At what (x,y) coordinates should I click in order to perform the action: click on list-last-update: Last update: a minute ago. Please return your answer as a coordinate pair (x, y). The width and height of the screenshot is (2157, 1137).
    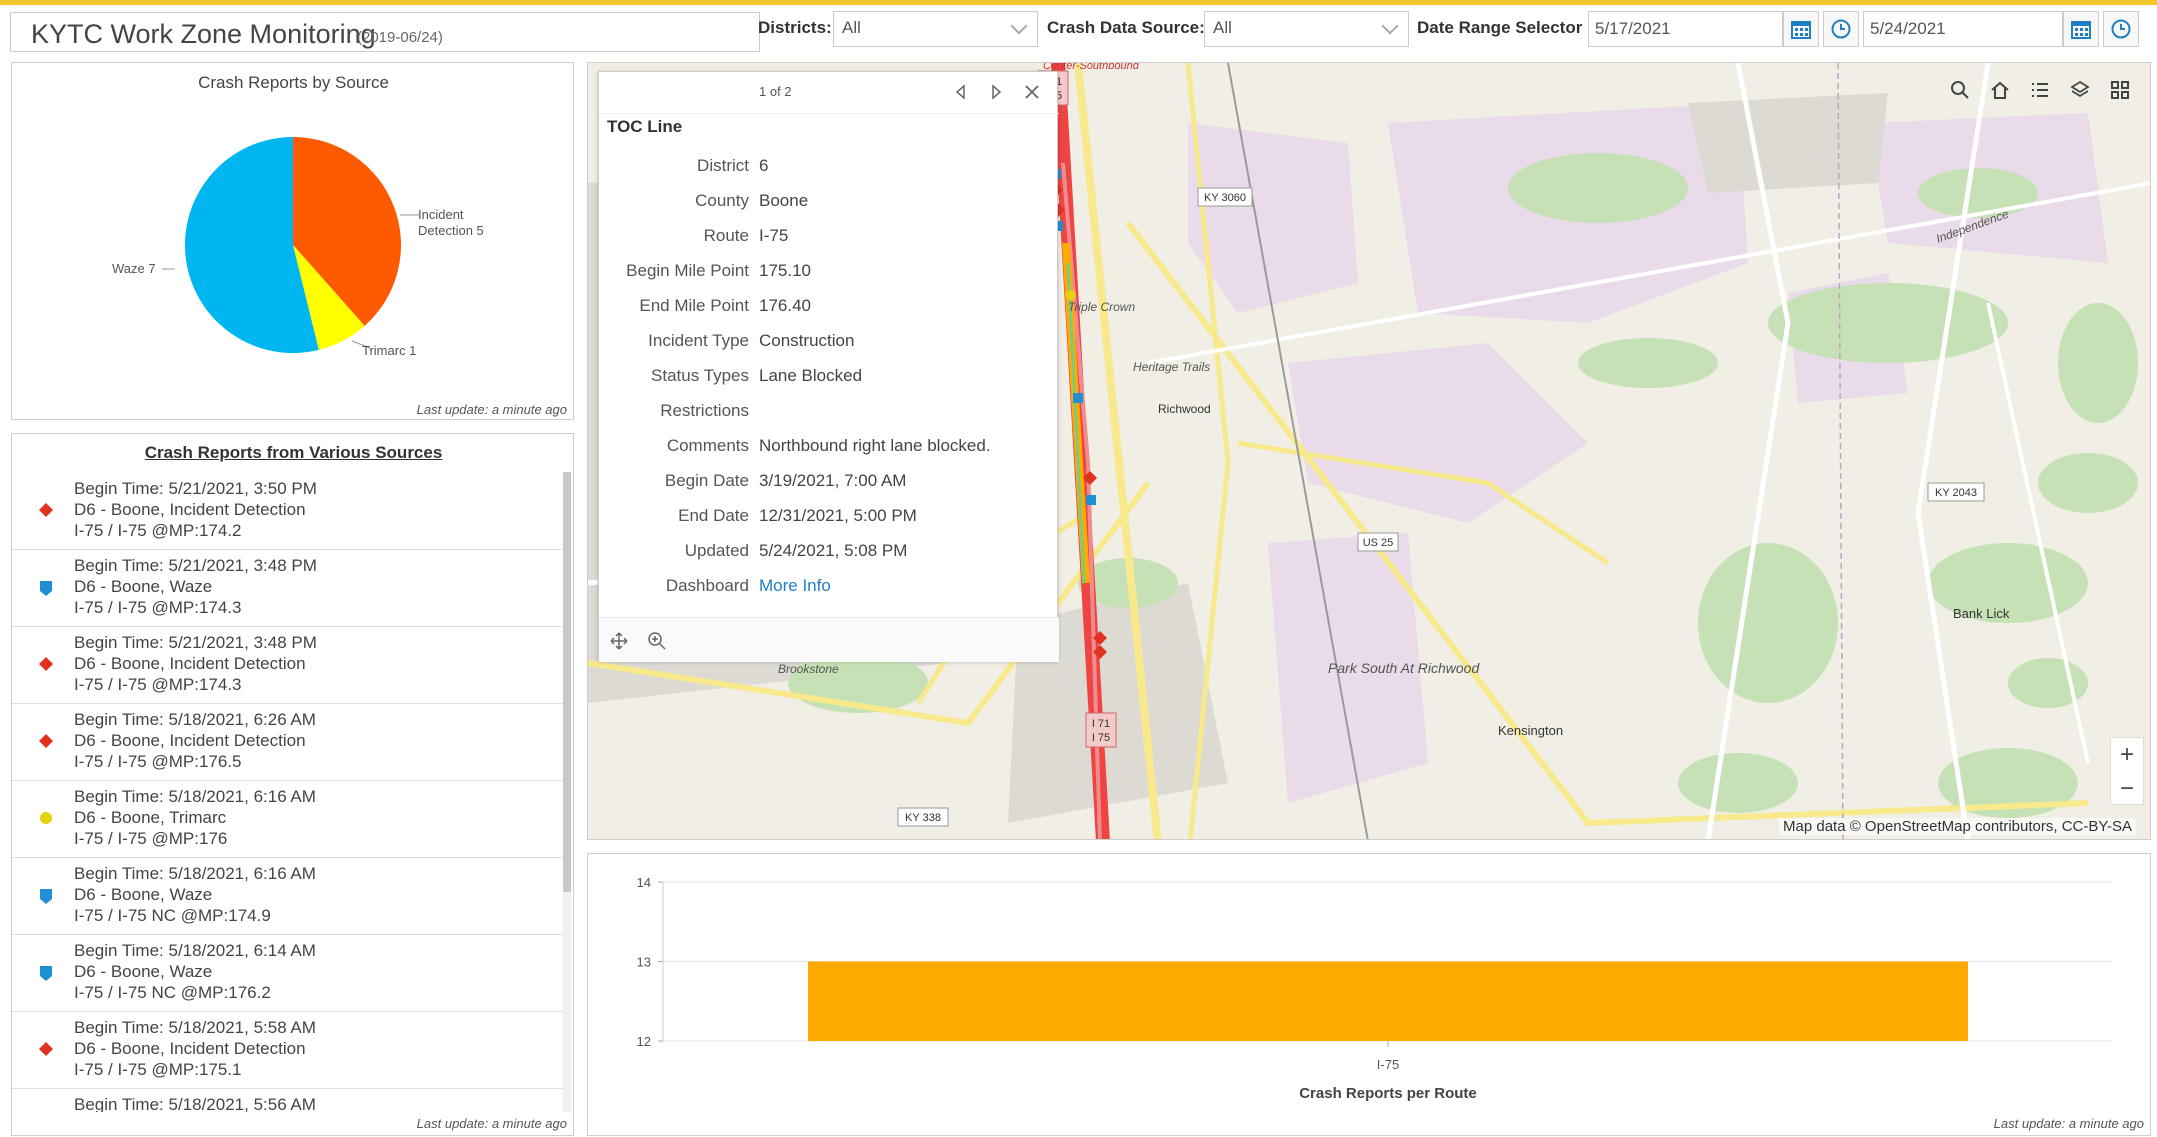
    Looking at the image, I should click on (491, 1123).